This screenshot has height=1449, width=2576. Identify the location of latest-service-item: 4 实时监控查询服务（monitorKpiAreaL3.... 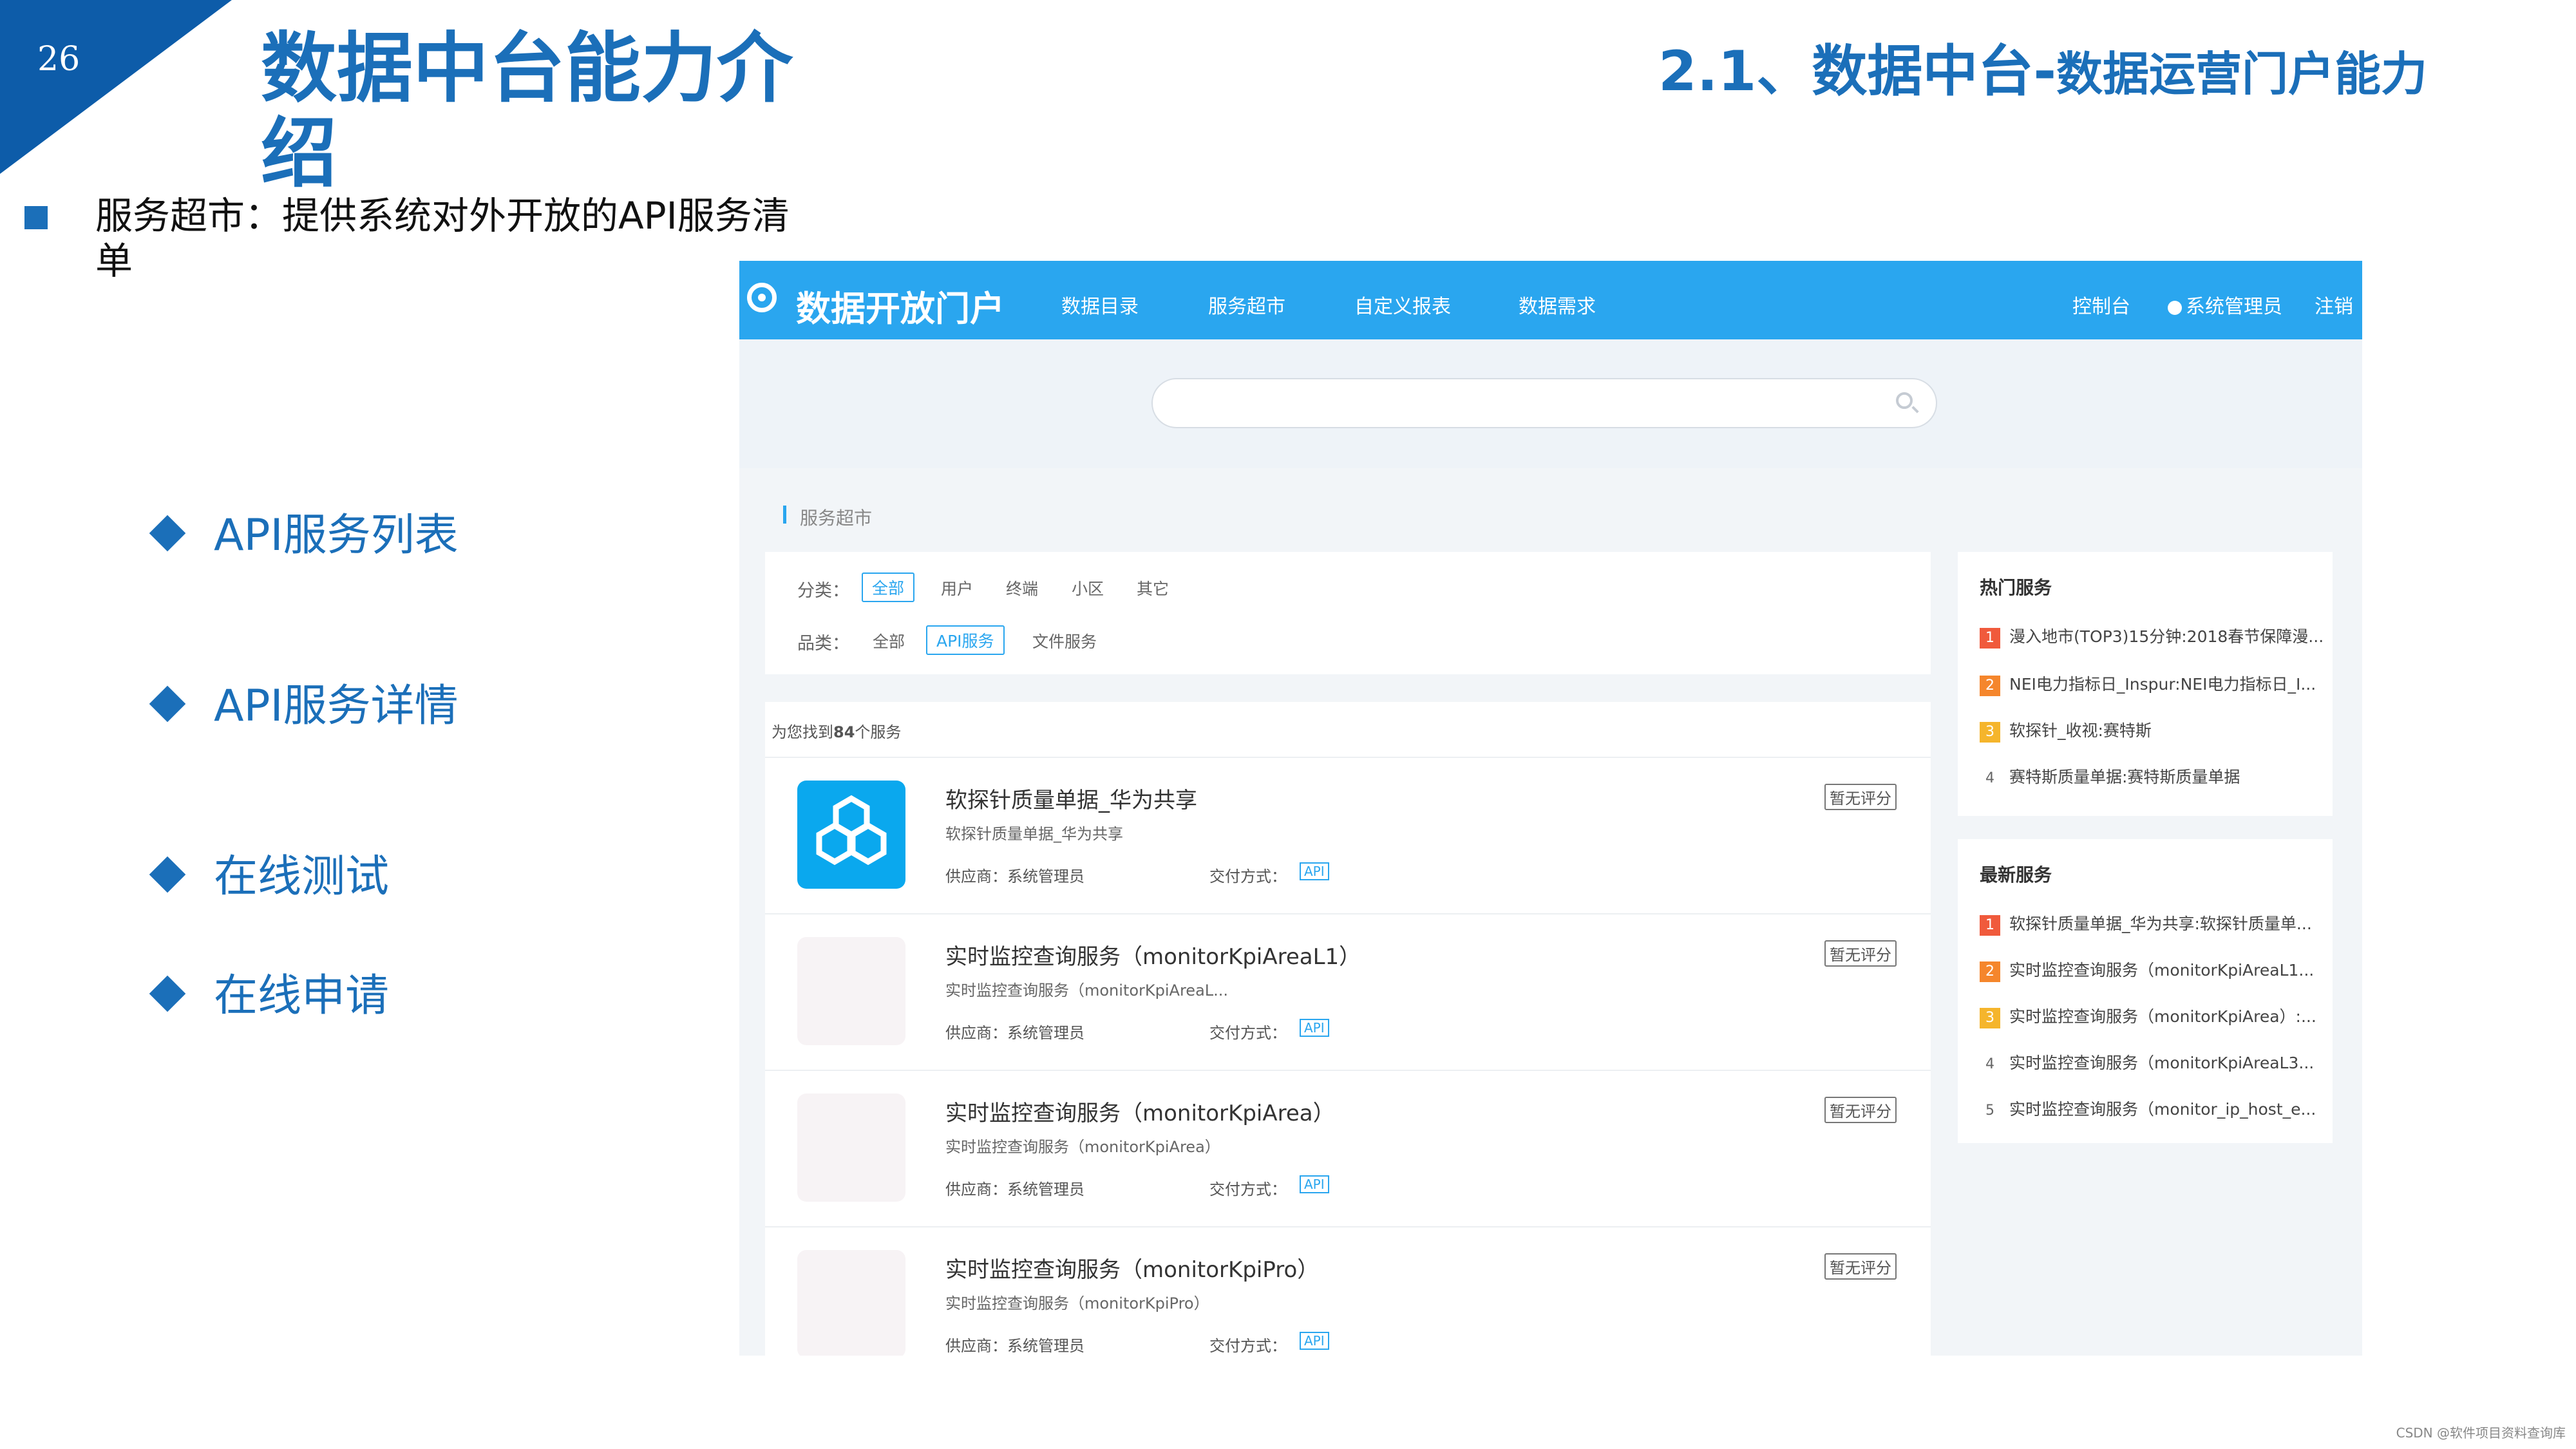
(2147, 1062).